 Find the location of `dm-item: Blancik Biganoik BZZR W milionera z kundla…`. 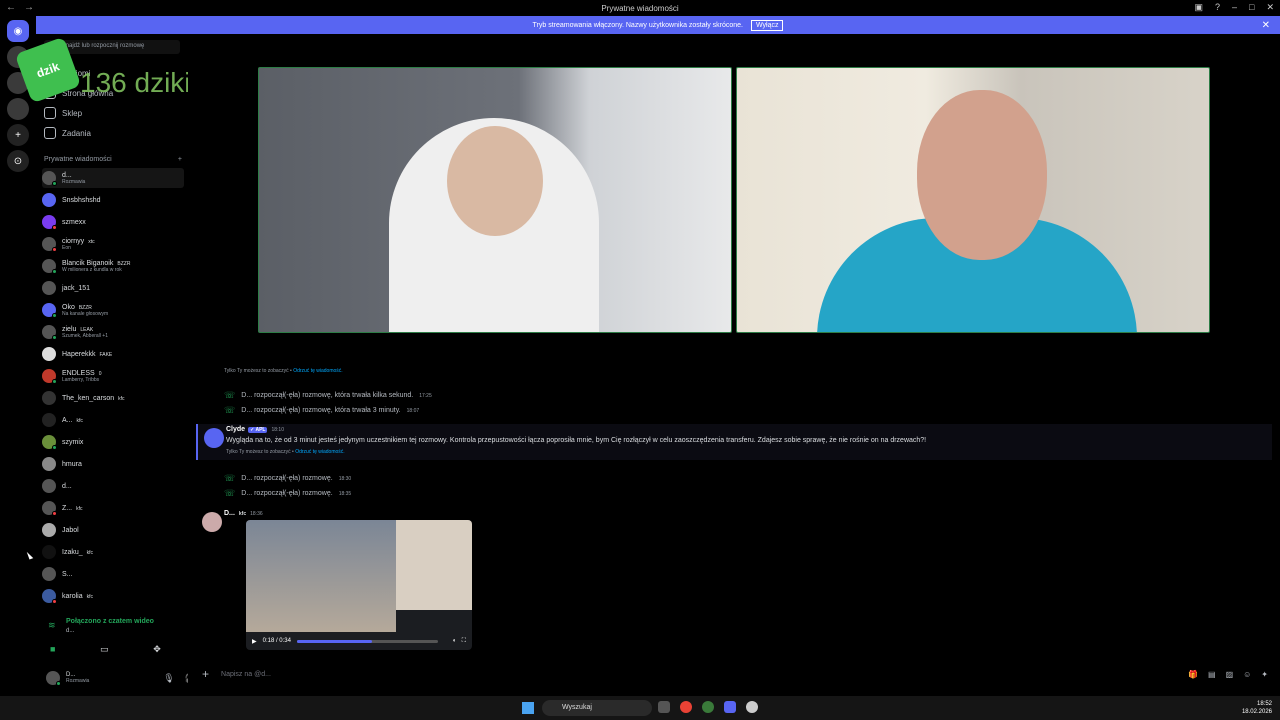

dm-item: Blancik Biganoik BZZR W milionera z kundla… is located at coordinates (113, 266).